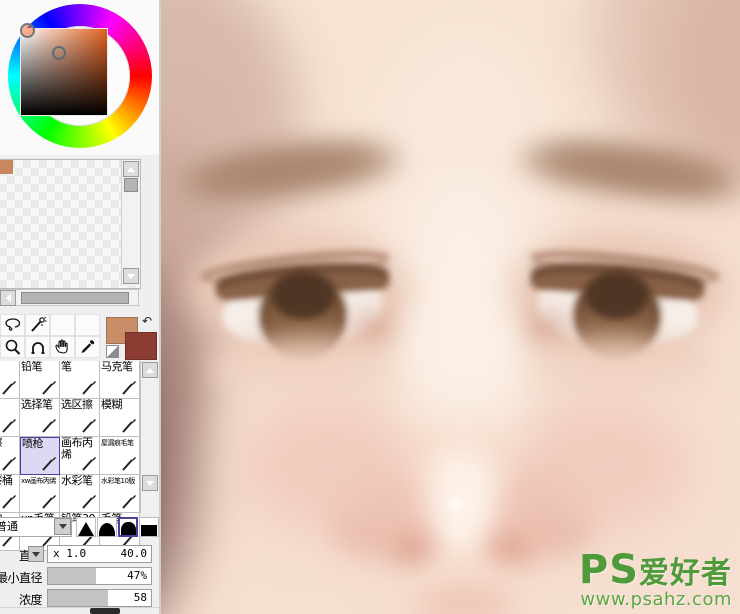 The width and height of the screenshot is (740, 614). I want to click on brush-row: 擦选择笔选区擦模糊, so click(70, 418).